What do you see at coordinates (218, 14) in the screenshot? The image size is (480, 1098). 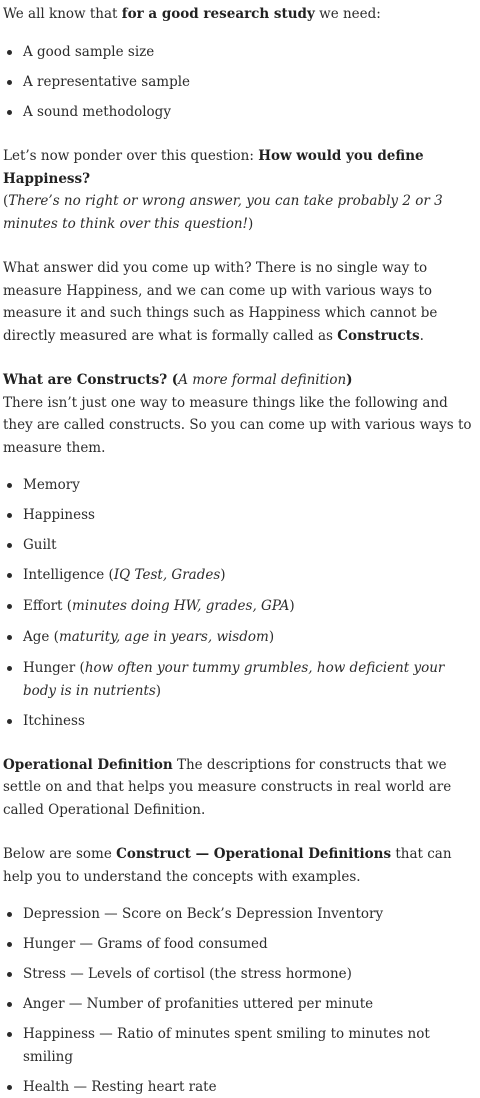 I see `intro-bold: for a good research study` at bounding box center [218, 14].